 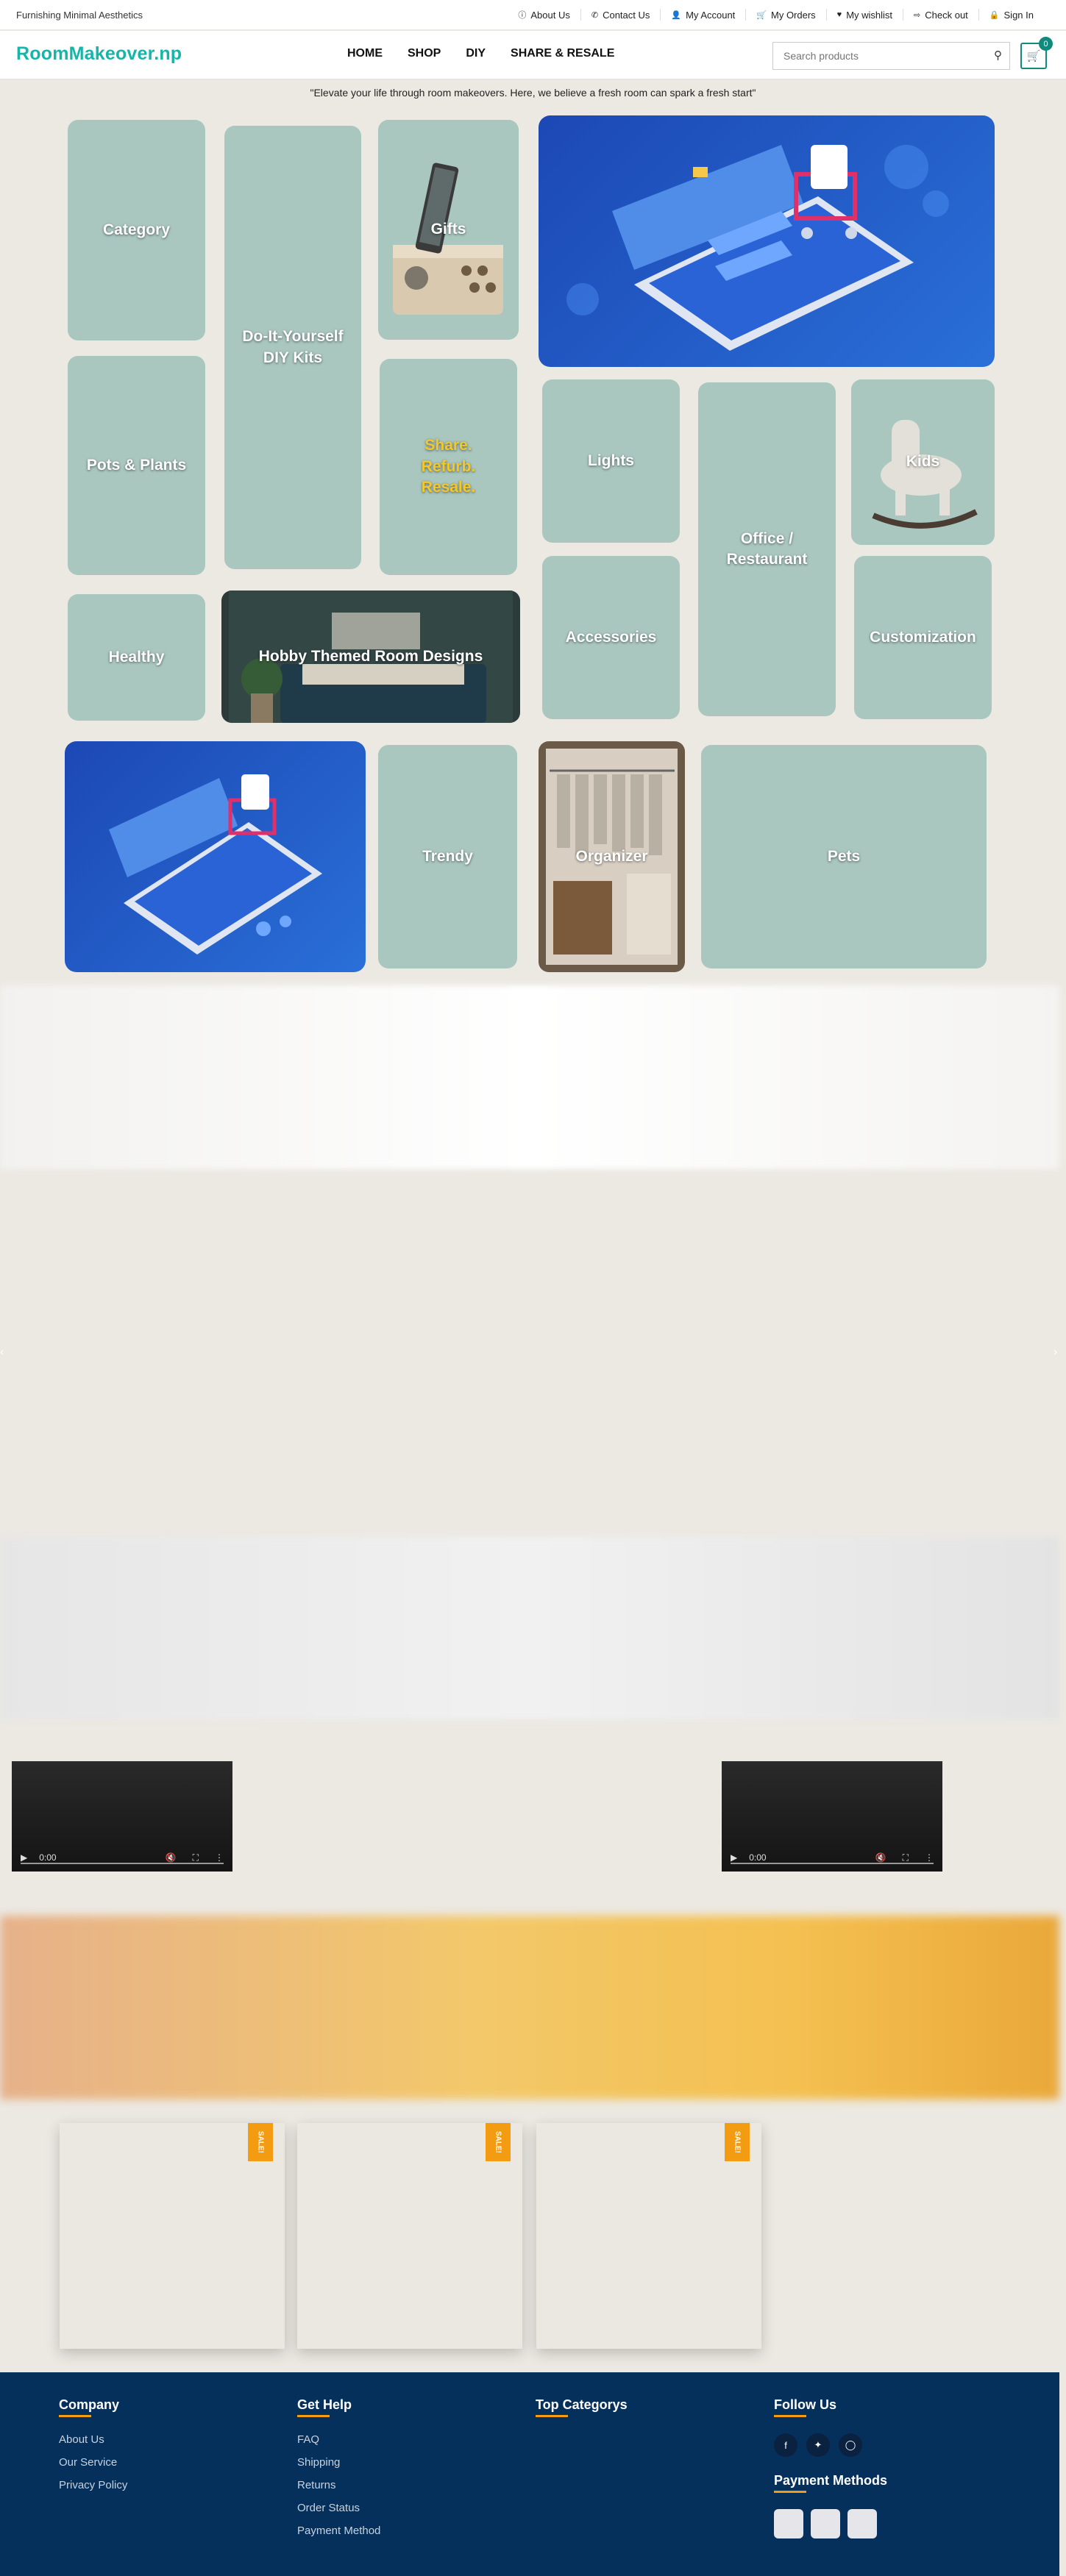 I want to click on user-icon: 👤, so click(x=677, y=15).